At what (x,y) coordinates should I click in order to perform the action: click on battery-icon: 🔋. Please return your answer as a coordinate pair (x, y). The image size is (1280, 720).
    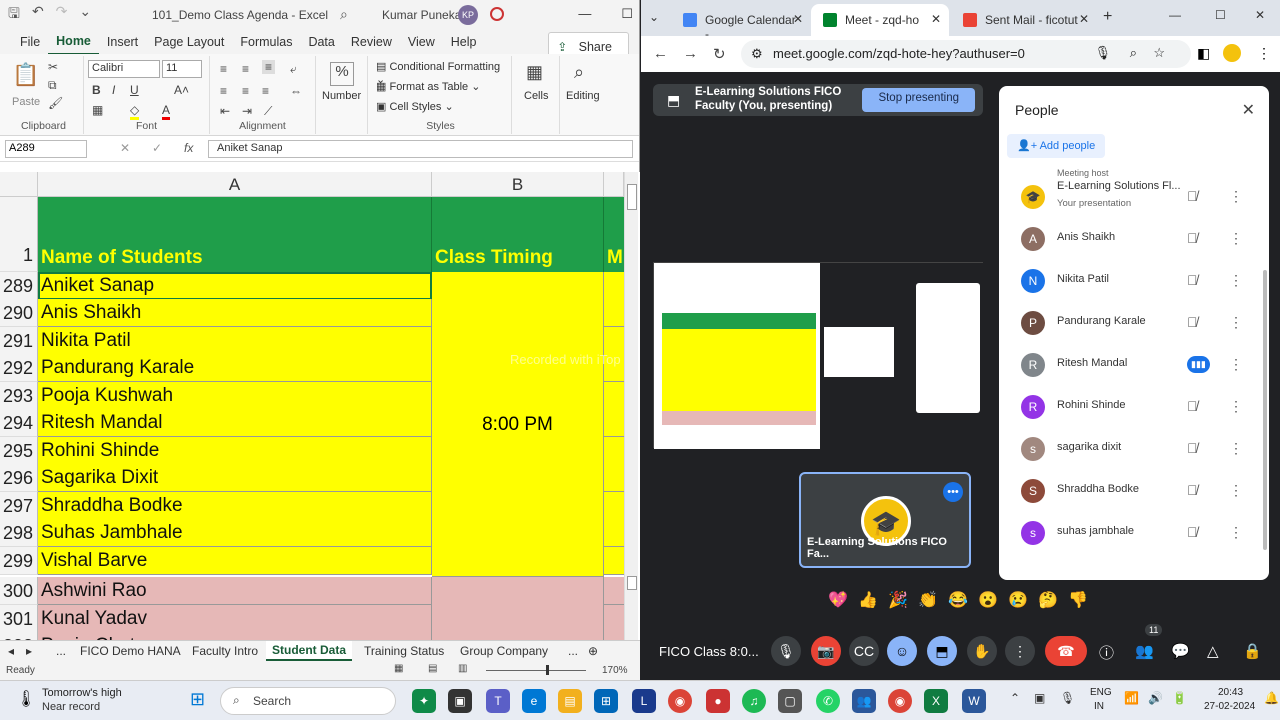
    Looking at the image, I should click on (1179, 698).